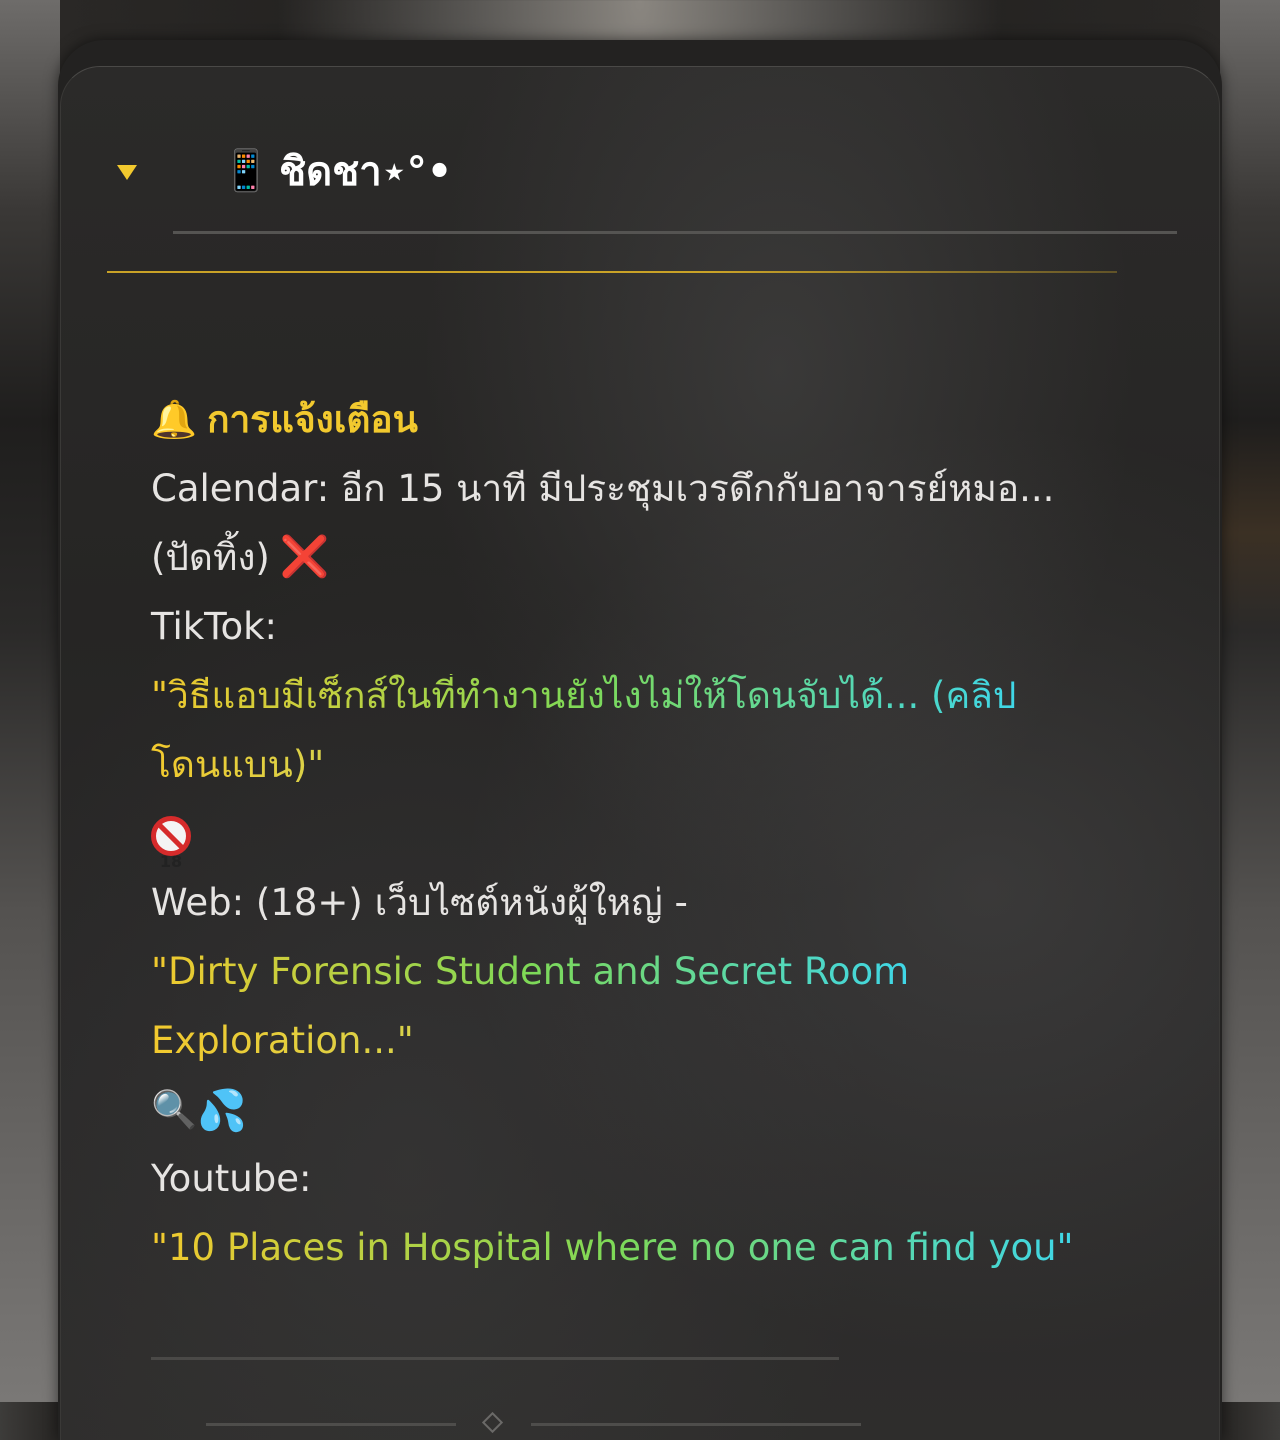 Image resolution: width=1280 pixels, height=1440 pixels. I want to click on bottom-ornament-right, so click(696, 1424).